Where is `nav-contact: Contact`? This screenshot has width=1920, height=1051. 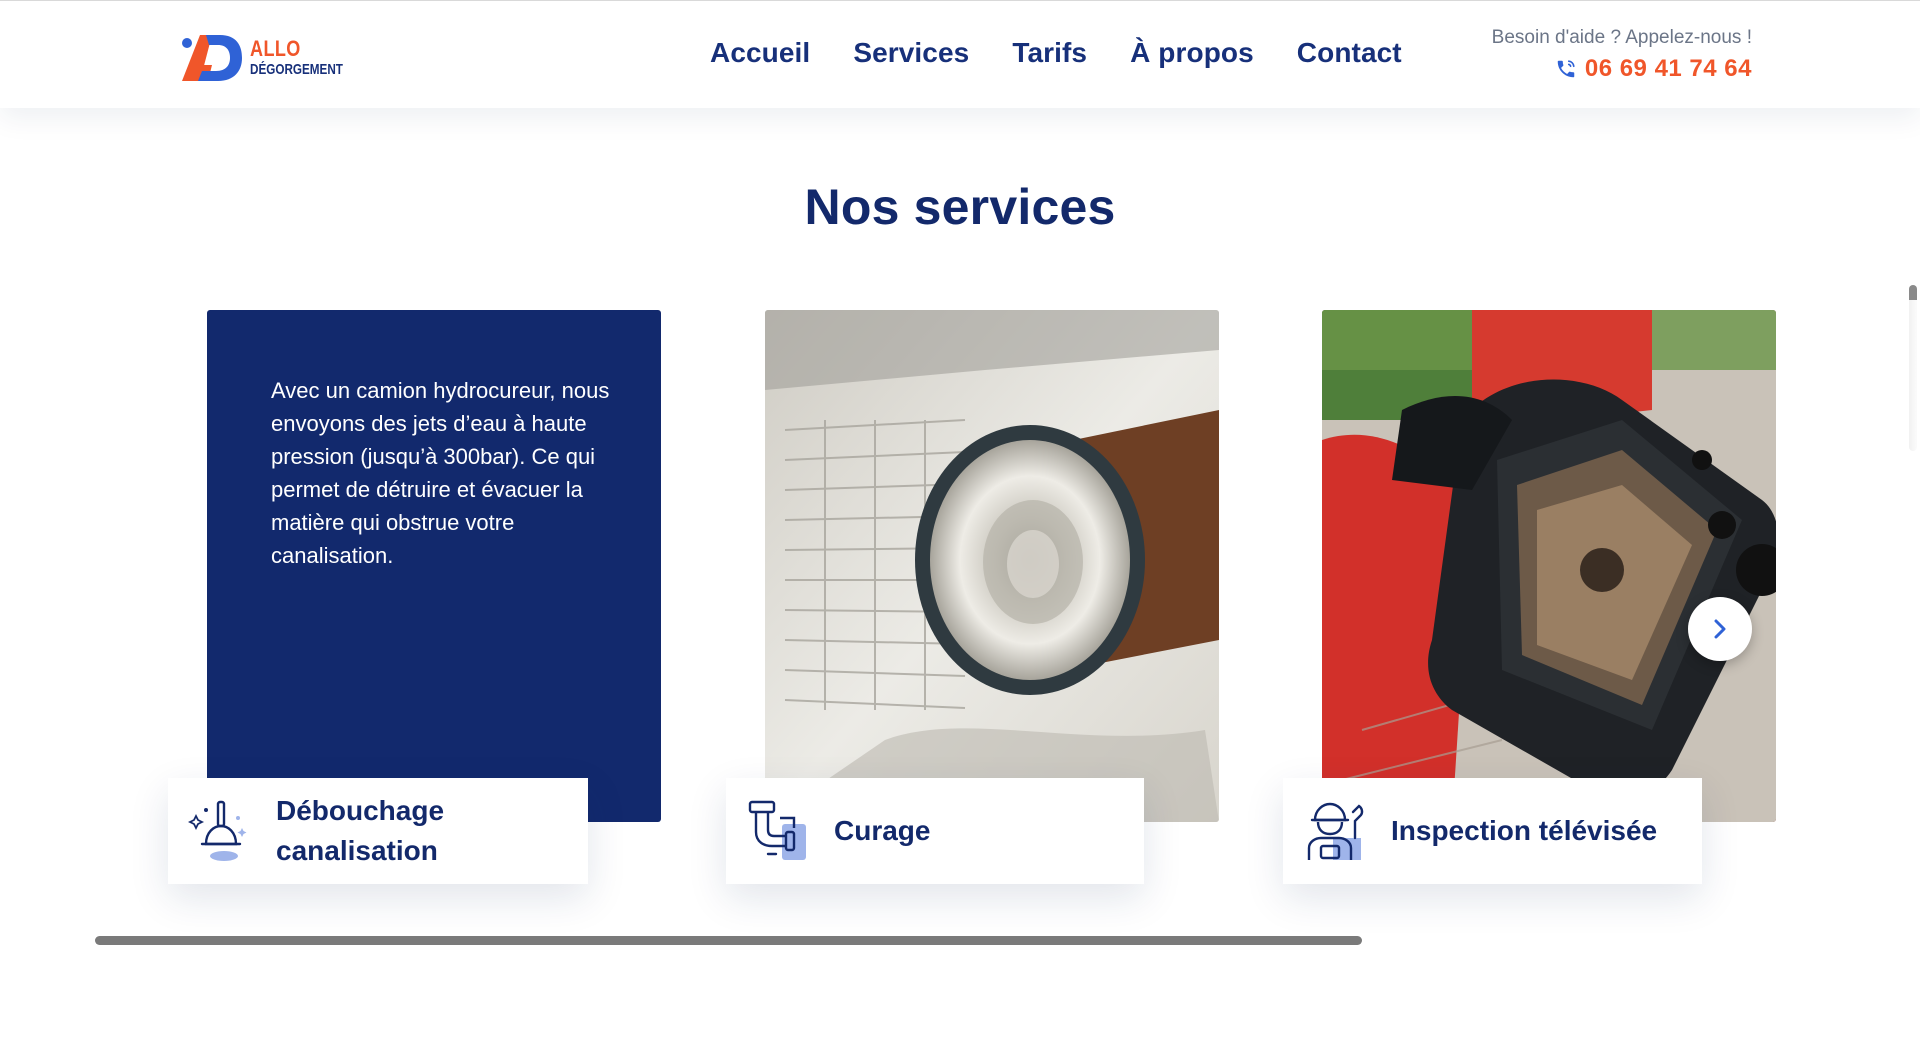
nav-contact: Contact is located at coordinates (1349, 53).